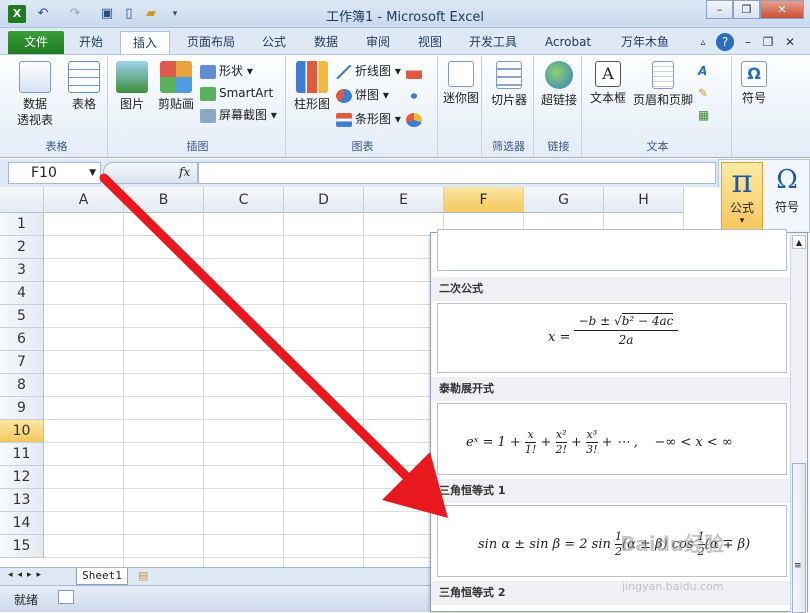 The image size is (810, 613). What do you see at coordinates (508, 100) in the screenshot?
I see `slicer-label: 切片器` at bounding box center [508, 100].